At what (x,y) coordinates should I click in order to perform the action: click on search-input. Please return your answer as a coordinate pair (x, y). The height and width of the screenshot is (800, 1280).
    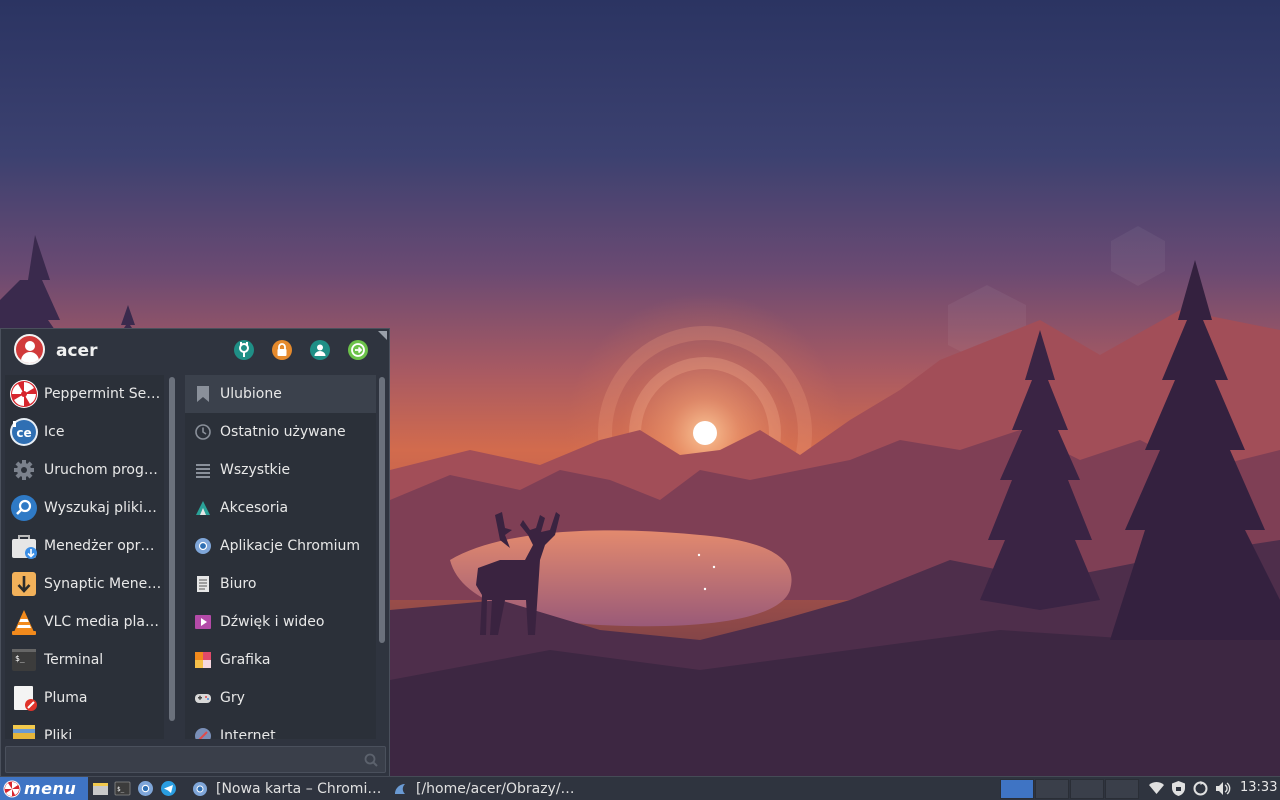
    Looking at the image, I should click on (195, 759).